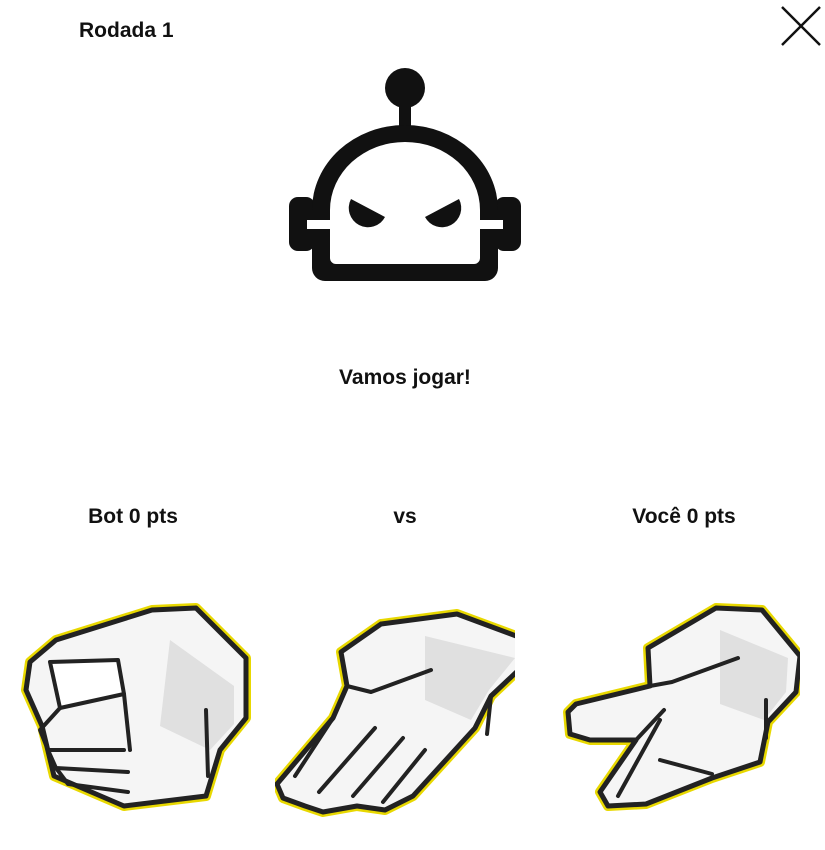  What do you see at coordinates (133, 516) in the screenshot?
I see `bot-score: Bot 0 pts` at bounding box center [133, 516].